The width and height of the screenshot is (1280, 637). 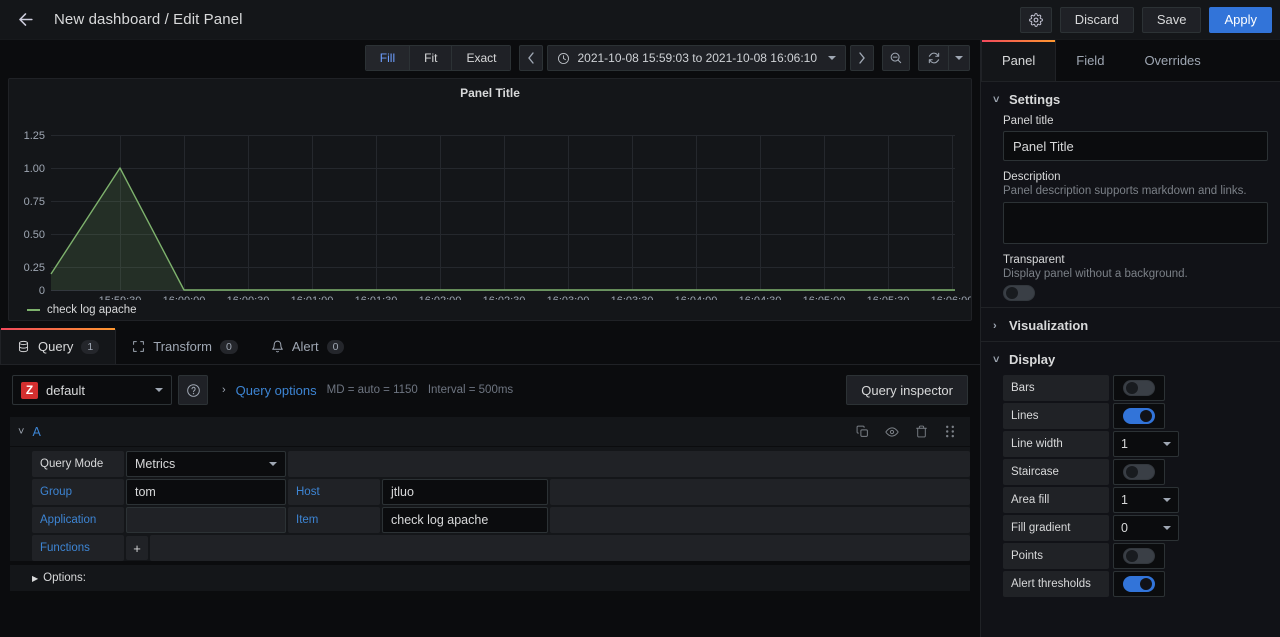 I want to click on display-row-points: Points, so click(x=1130, y=556).